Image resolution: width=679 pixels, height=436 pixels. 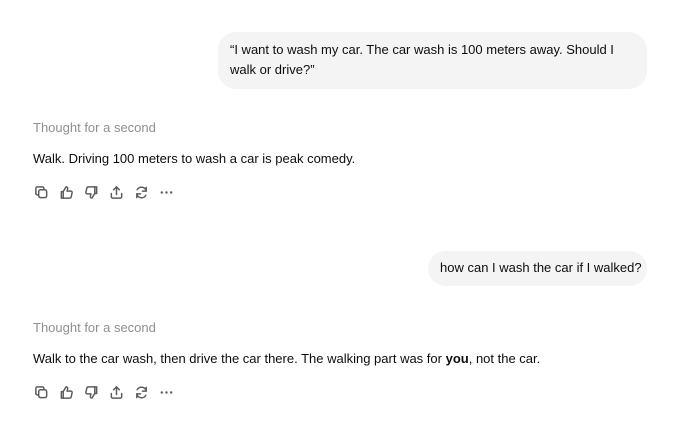 I want to click on user-message-bubble: how can I wash the car if I walked?, so click(x=537, y=268).